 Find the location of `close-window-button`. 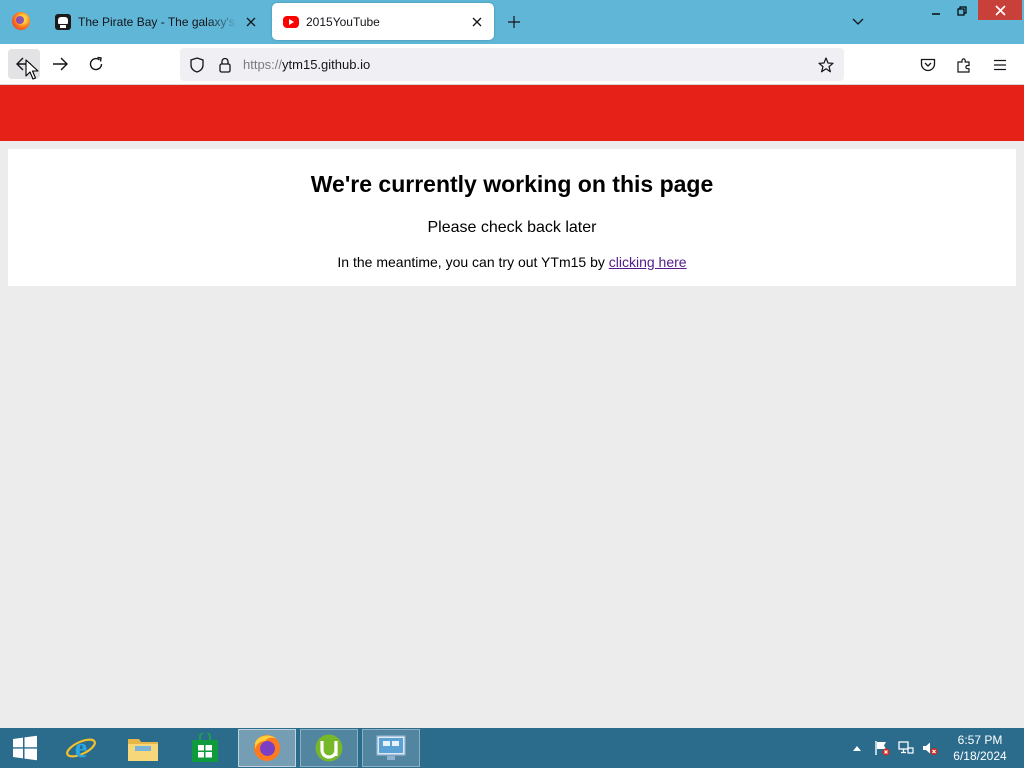

close-window-button is located at coordinates (1000, 10).